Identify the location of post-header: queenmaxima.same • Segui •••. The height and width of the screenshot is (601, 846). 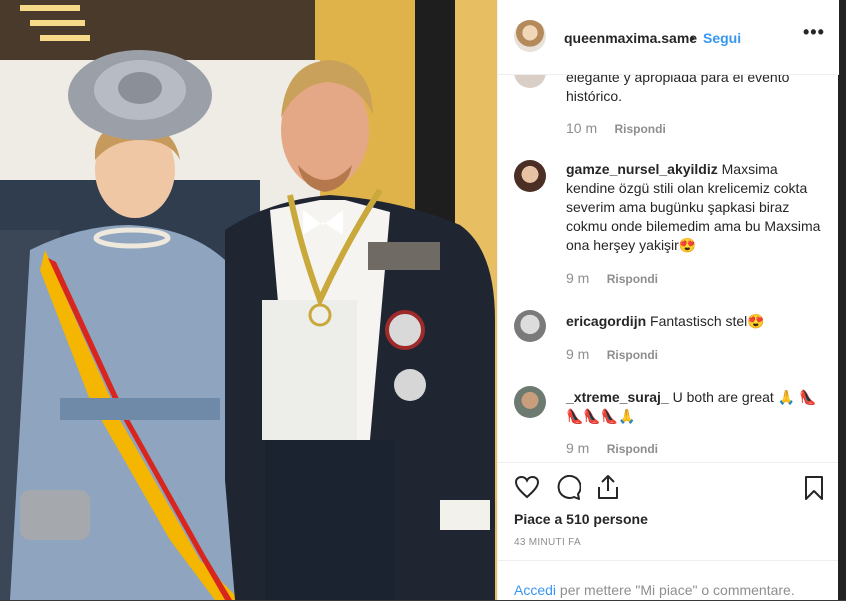
(668, 37).